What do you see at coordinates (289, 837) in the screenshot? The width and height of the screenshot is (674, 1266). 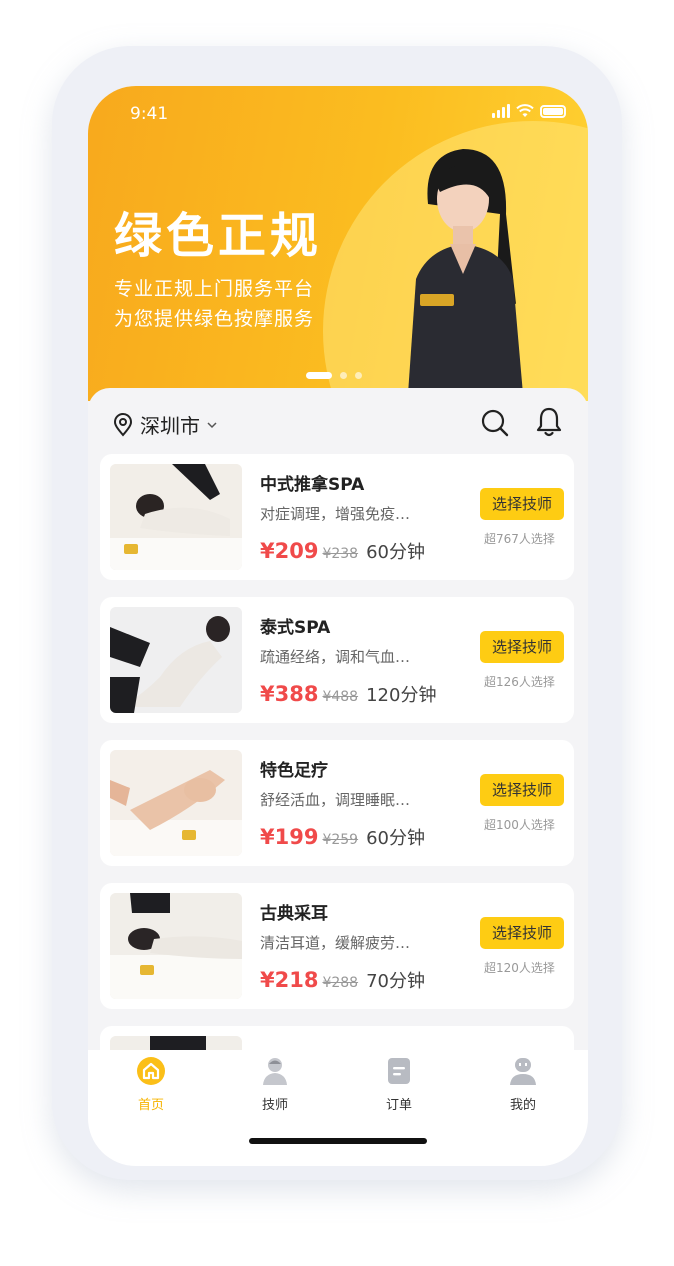 I see `service-price: ¥199` at bounding box center [289, 837].